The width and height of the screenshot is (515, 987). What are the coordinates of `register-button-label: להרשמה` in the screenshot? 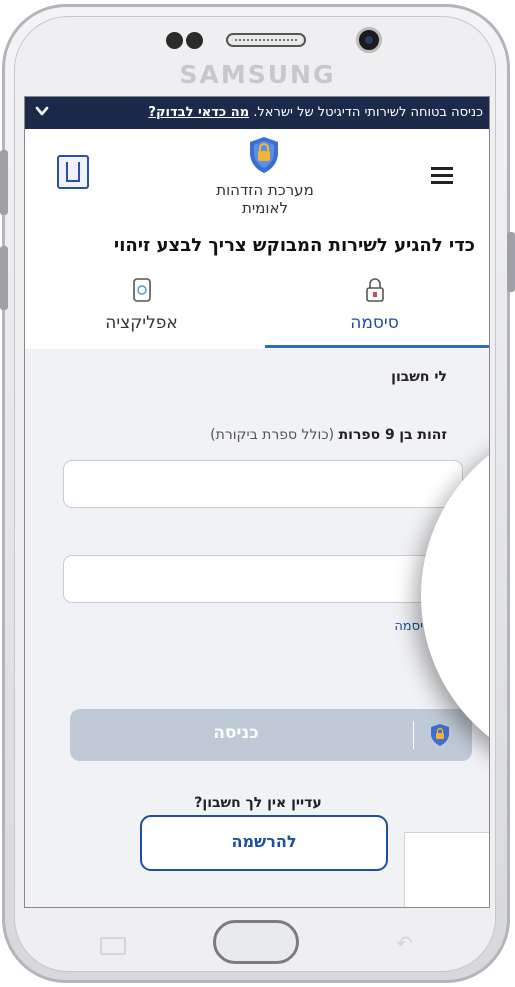 It's located at (264, 841).